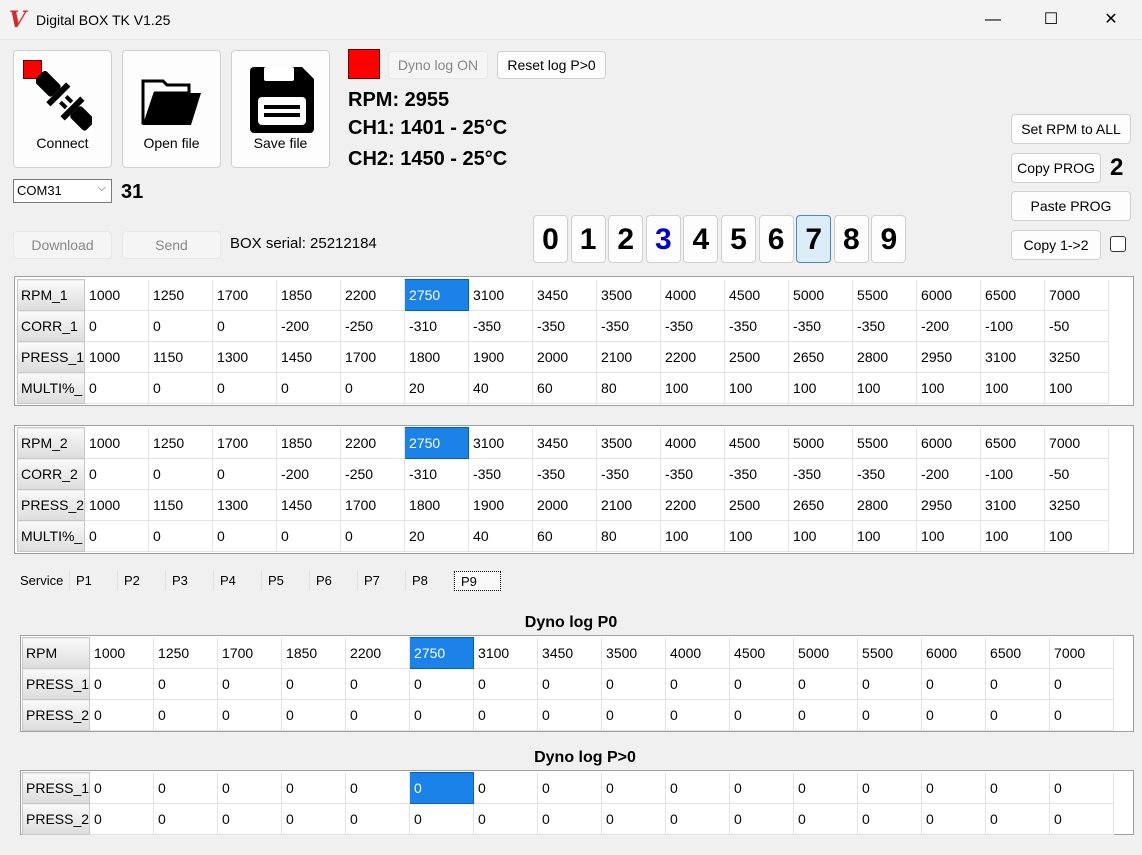 The width and height of the screenshot is (1142, 855). Describe the element at coordinates (51, 536) in the screenshot. I see `row-header-multi-: MULTI%_` at that location.